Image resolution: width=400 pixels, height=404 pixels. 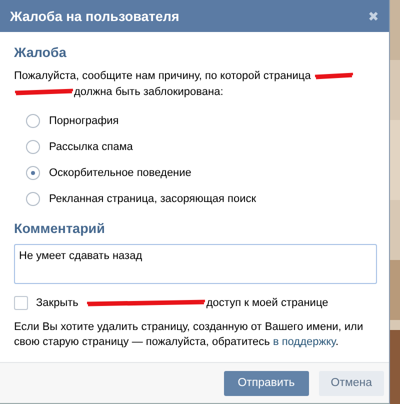 What do you see at coordinates (152, 198) in the screenshot?
I see `radio-label: Рекланная страница, засоряющая поиск` at bounding box center [152, 198].